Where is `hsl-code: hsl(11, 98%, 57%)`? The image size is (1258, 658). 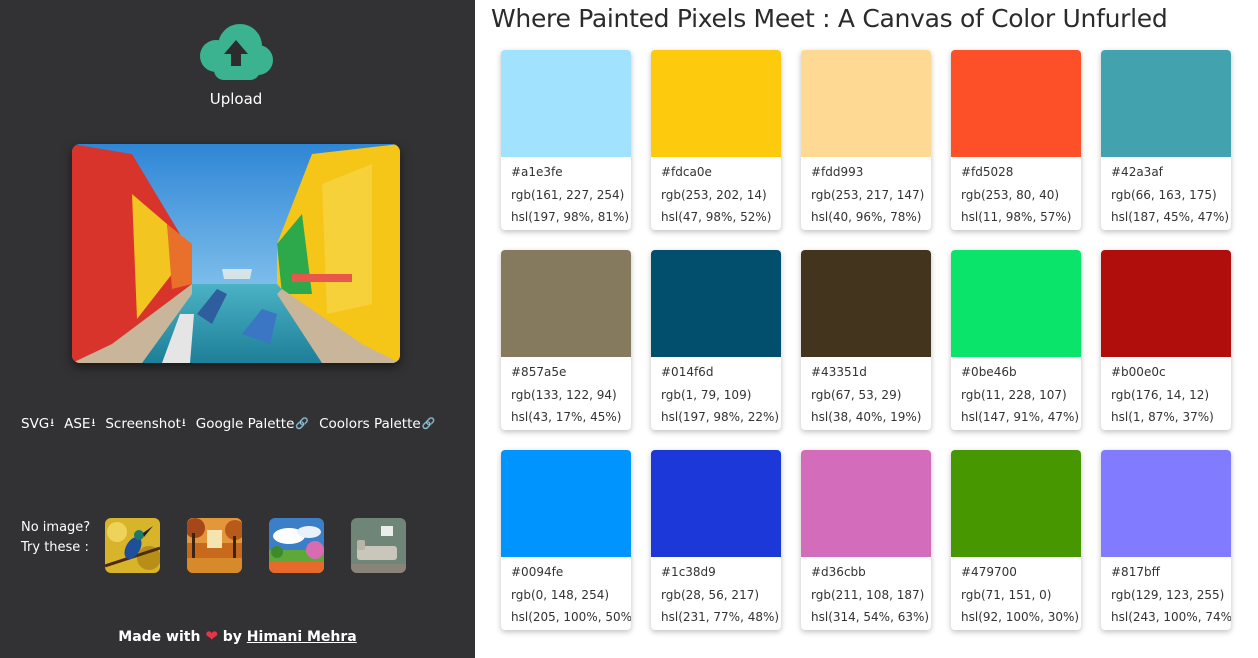 hsl-code: hsl(11, 98%, 57%) is located at coordinates (1021, 217).